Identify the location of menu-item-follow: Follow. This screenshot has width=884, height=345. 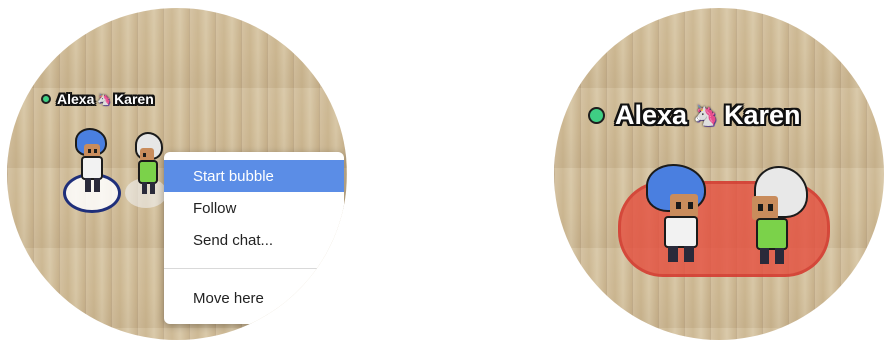
(254, 208).